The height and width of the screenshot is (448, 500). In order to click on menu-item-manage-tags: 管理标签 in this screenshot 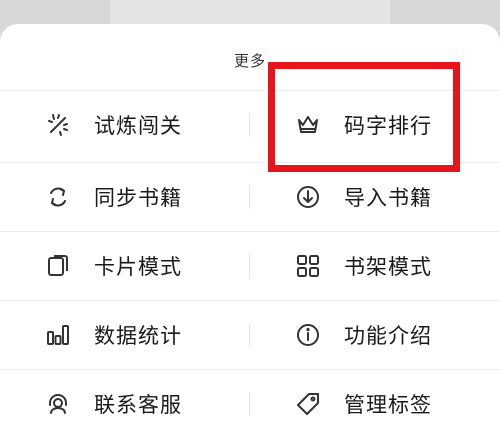, I will do `click(375, 404)`.